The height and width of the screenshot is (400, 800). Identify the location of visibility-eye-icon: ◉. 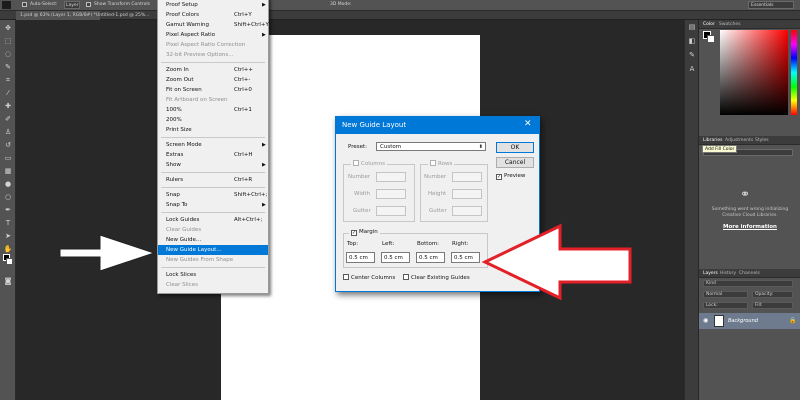
(705, 320).